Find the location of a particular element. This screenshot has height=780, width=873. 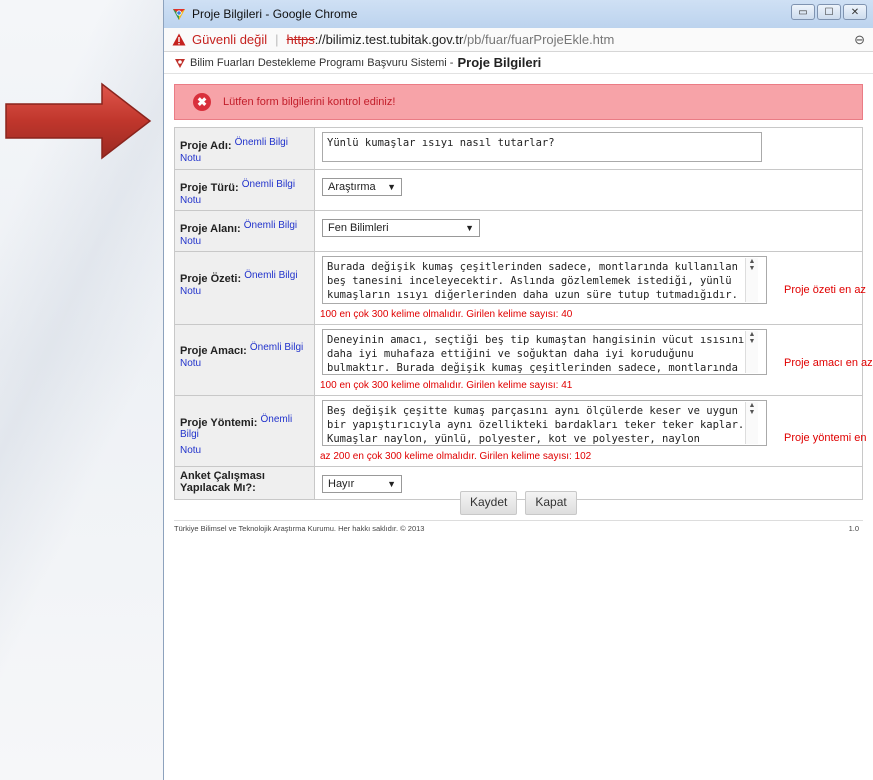

label-cell: Proje Türü: Önemli Bilgi Notu is located at coordinates (244, 190).